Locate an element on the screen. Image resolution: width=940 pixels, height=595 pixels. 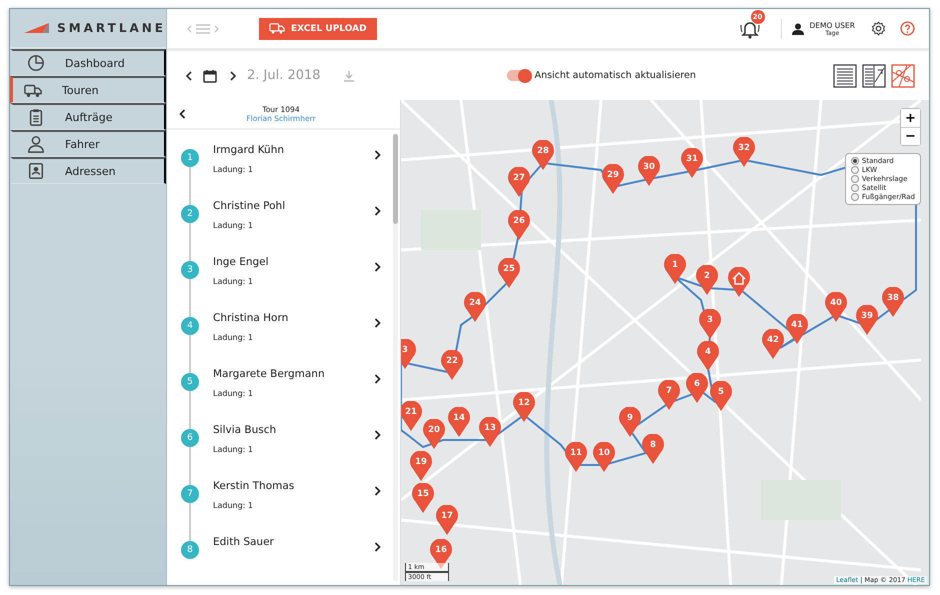
map-marker: 42 is located at coordinates (773, 344).